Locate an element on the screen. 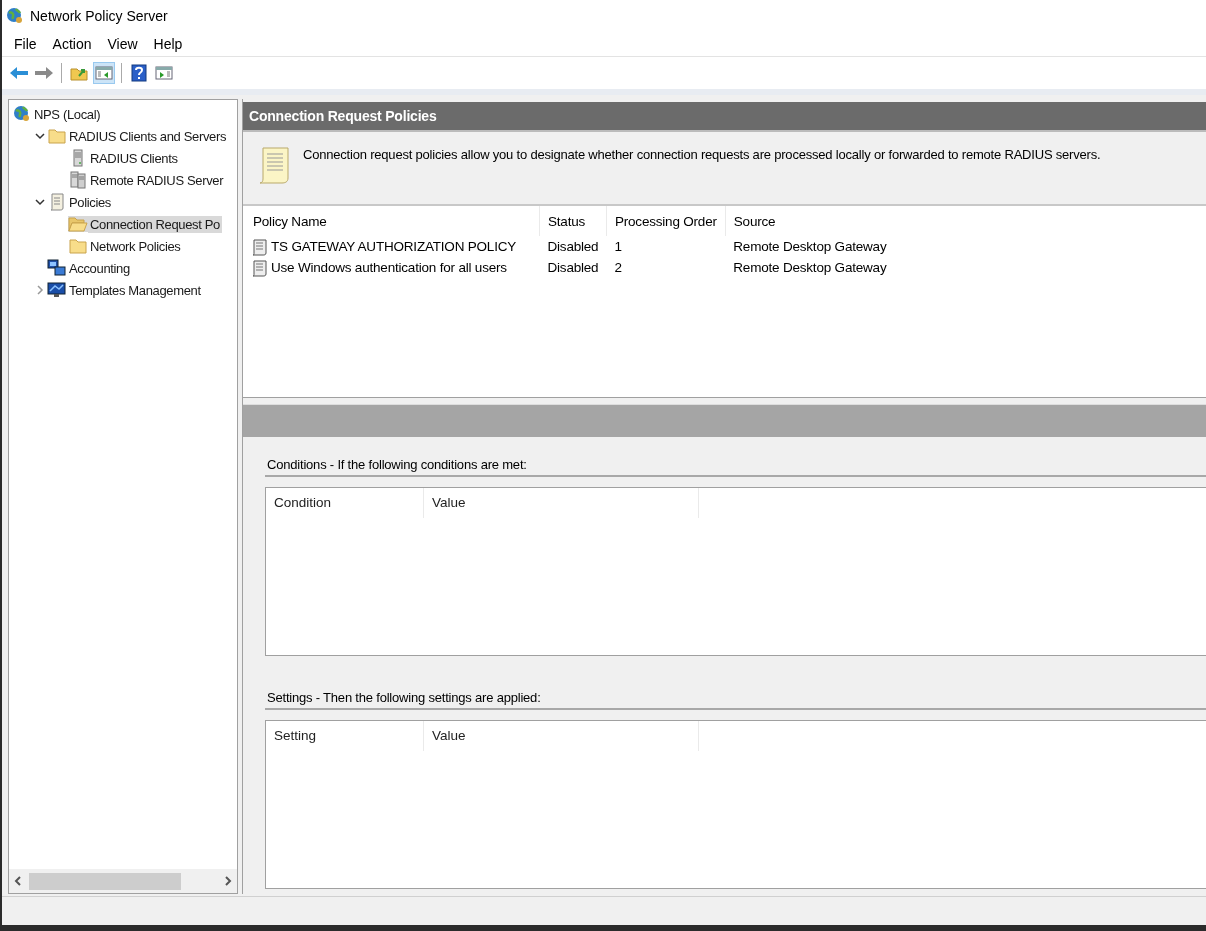 The height and width of the screenshot is (931, 1206). scroll-left-icon is located at coordinates (18, 881).